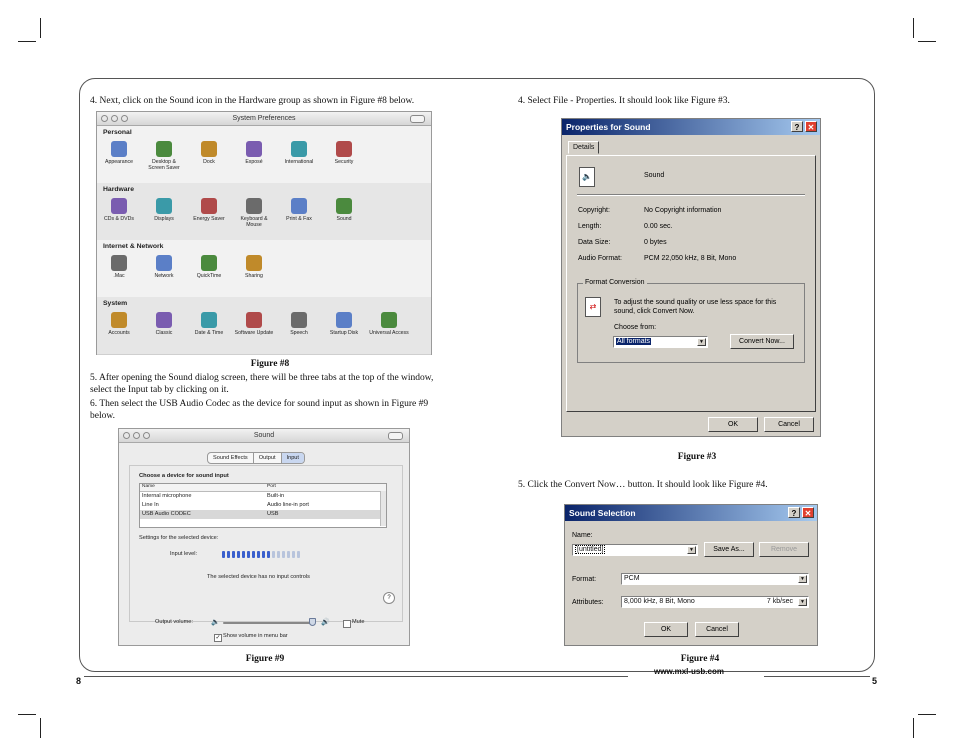  What do you see at coordinates (383, 508) in the screenshot?
I see `table-scrollbar` at bounding box center [383, 508].